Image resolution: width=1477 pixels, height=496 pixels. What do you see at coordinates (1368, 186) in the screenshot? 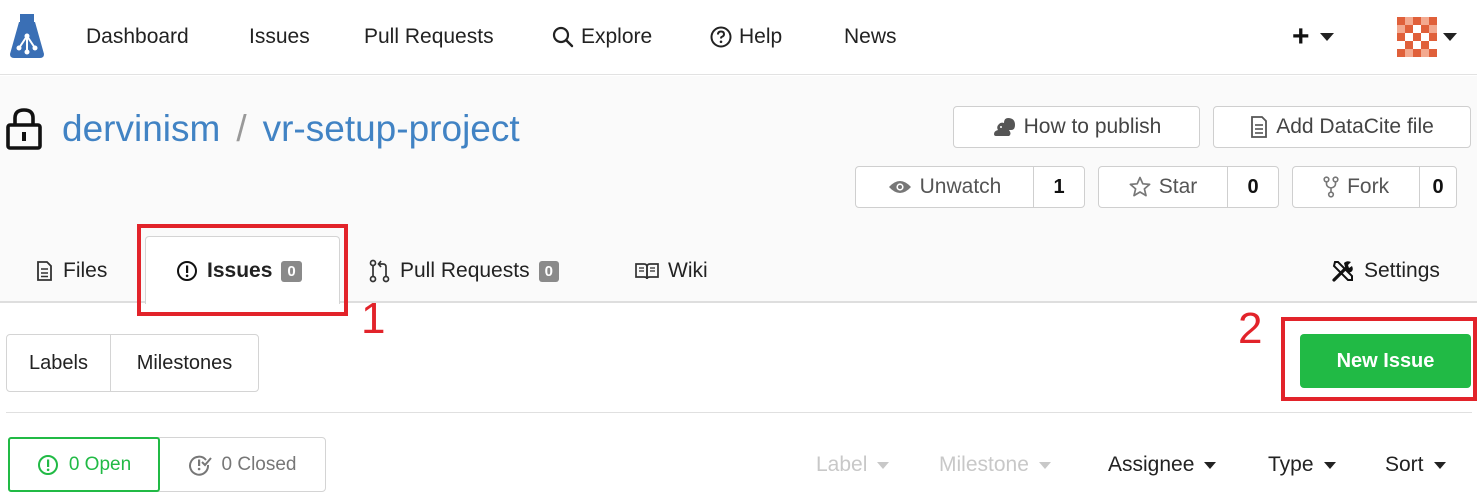
I see `fork-label: Fork` at bounding box center [1368, 186].